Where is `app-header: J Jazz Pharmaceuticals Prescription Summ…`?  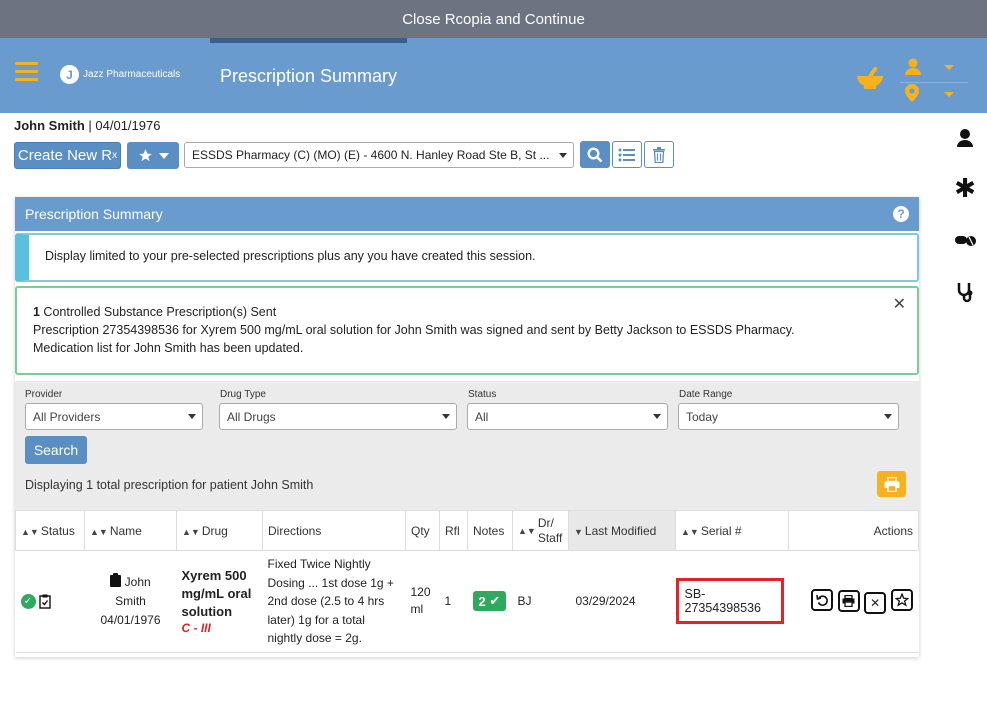 app-header: J Jazz Pharmaceuticals Prescription Summ… is located at coordinates (493, 75).